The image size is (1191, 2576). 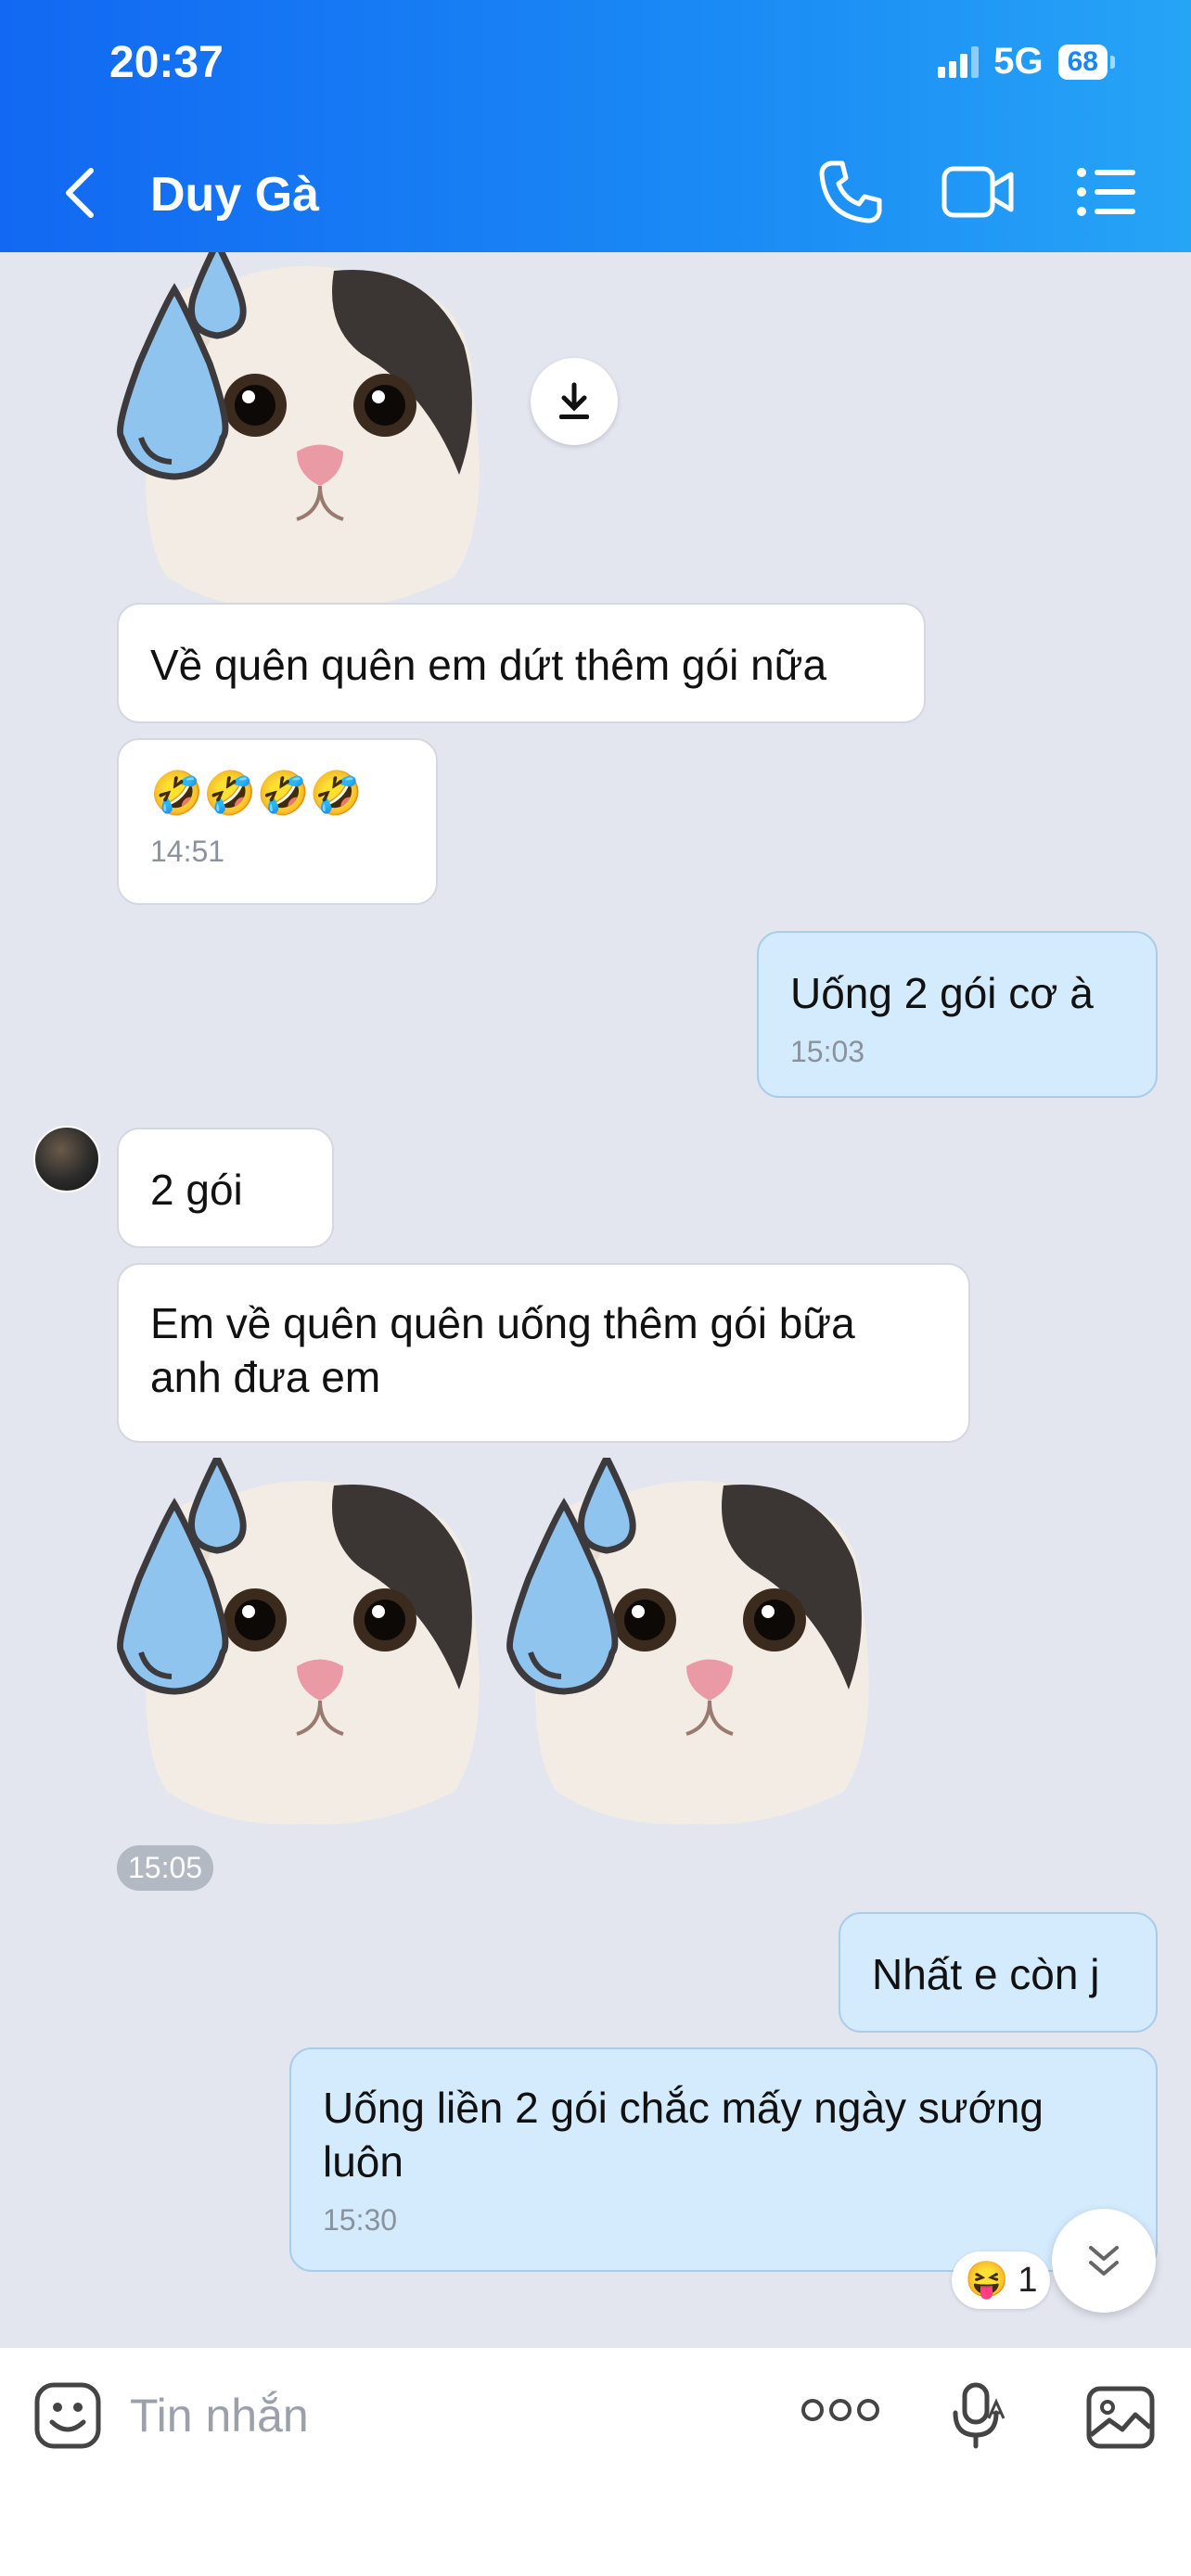 I want to click on message-incoming: Về quên quên em dứt thêm gói nữa, so click(x=521, y=663).